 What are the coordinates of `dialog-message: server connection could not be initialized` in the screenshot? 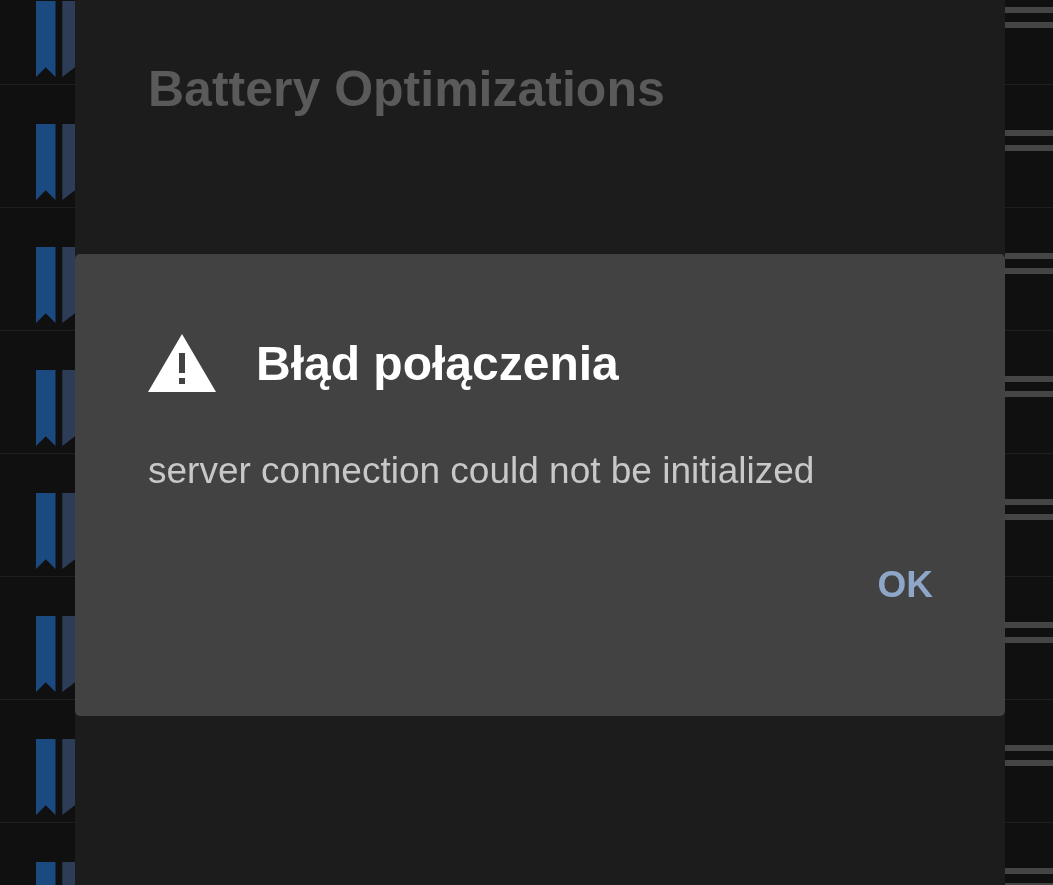 It's located at (482, 471).